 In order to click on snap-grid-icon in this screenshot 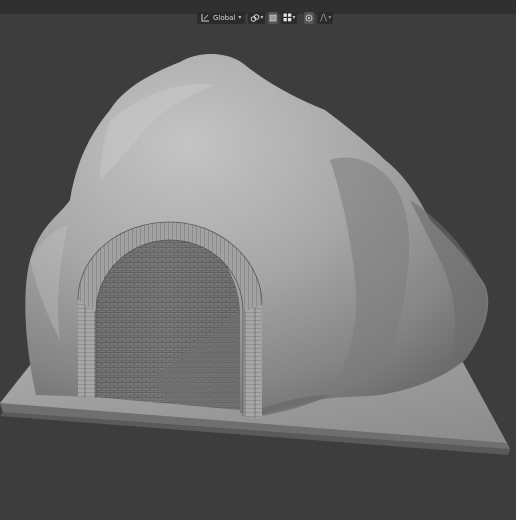, I will do `click(287, 17)`.